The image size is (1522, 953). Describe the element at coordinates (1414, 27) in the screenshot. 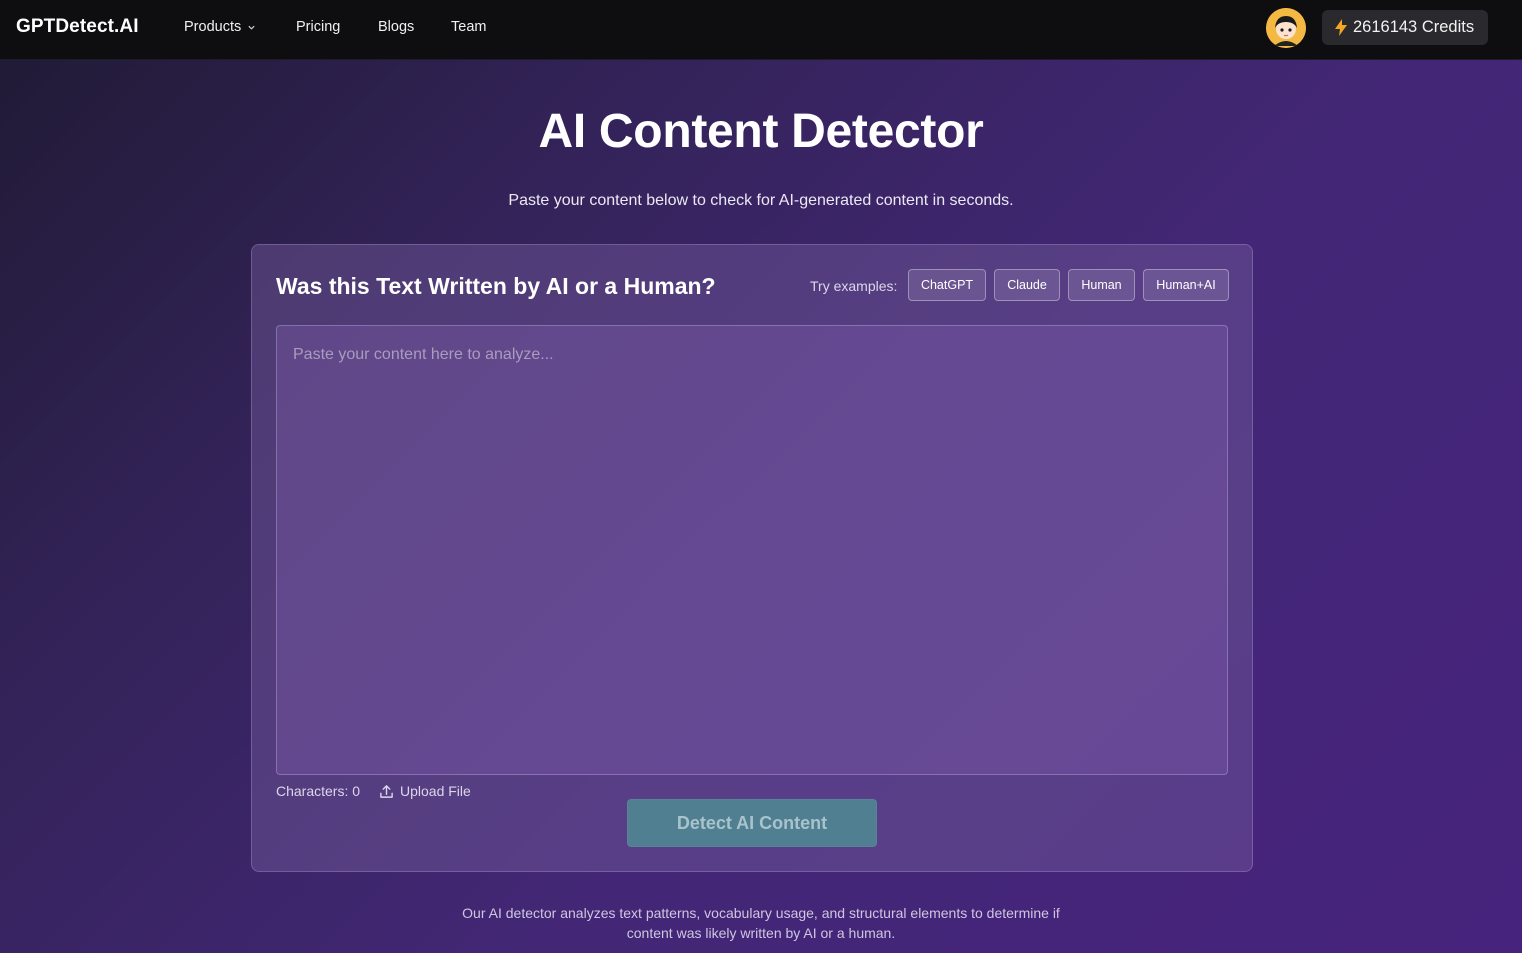

I see `credits-label: 2616143 Credits` at that location.